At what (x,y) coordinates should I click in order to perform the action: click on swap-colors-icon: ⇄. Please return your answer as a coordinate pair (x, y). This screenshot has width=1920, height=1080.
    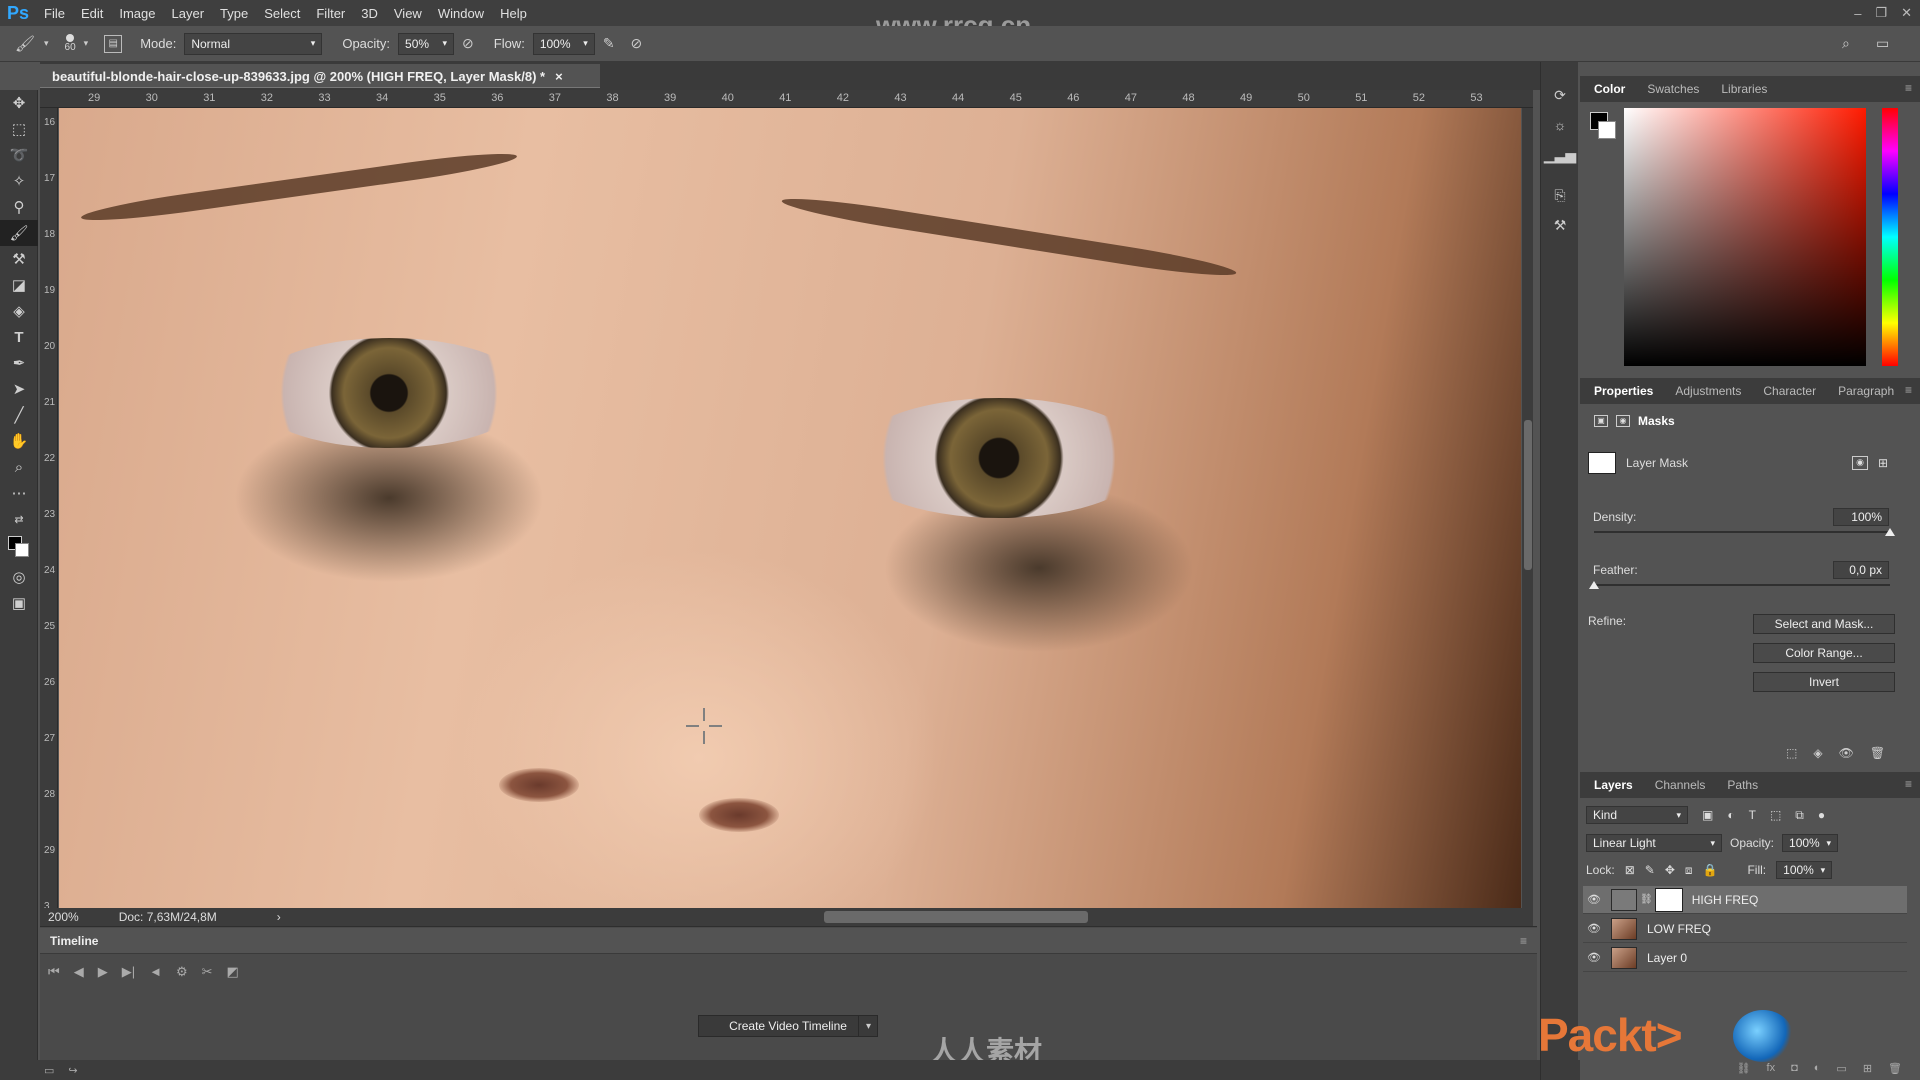
    Looking at the image, I should click on (19, 519).